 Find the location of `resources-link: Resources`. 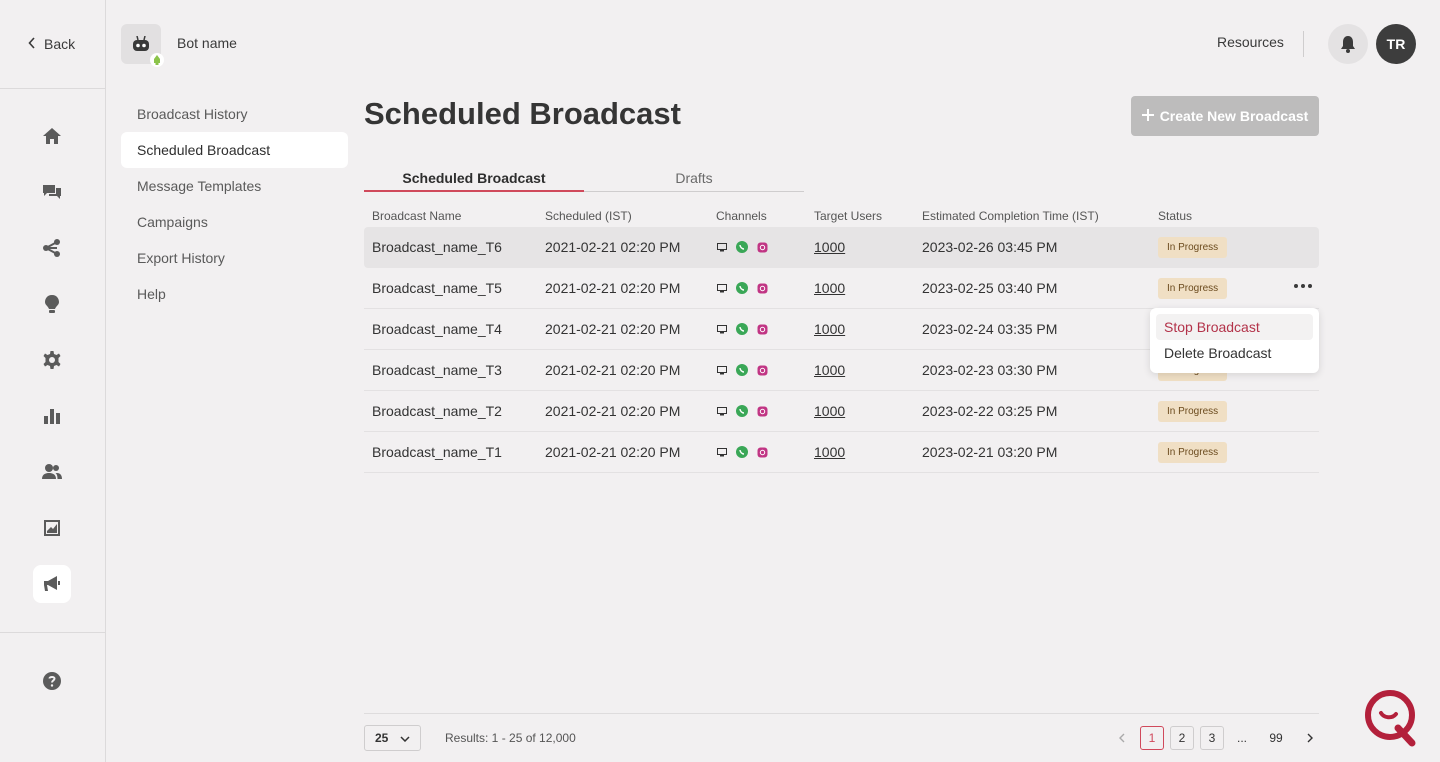

resources-link: Resources is located at coordinates (1250, 42).